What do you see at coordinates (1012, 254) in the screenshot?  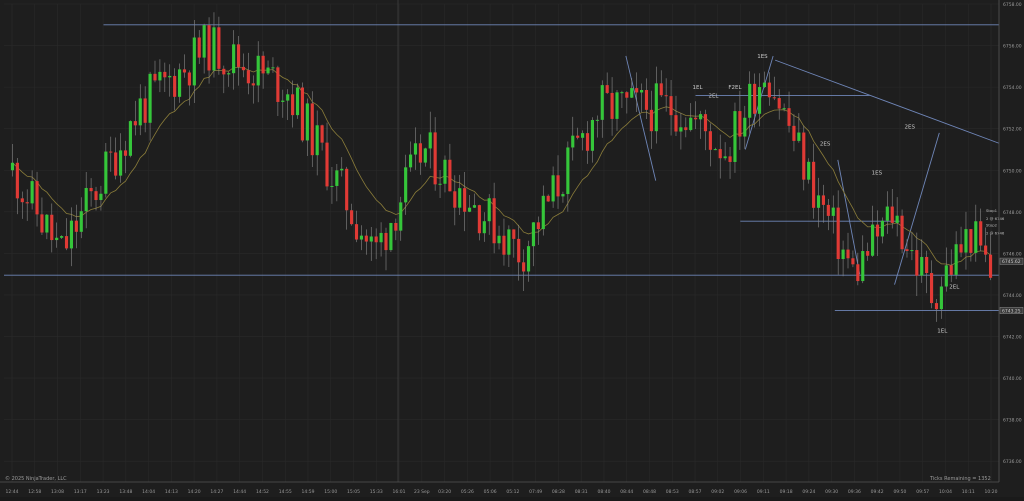 I see `y-tick-label: 6746.00` at bounding box center [1012, 254].